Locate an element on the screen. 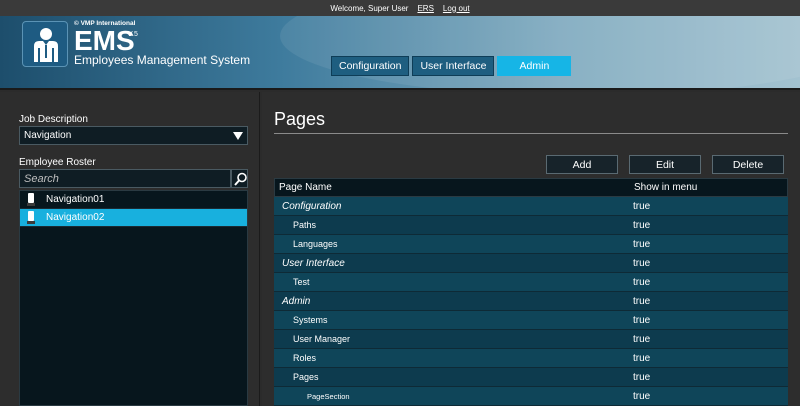 The image size is (800, 406). cell-page-name: User Manager is located at coordinates (322, 338).